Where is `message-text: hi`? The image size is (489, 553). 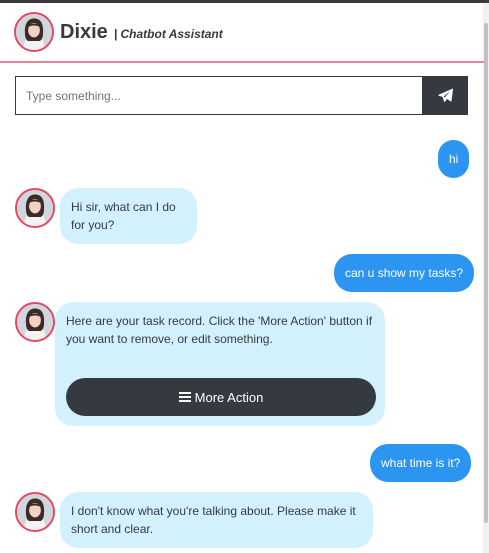 message-text: hi is located at coordinates (454, 159).